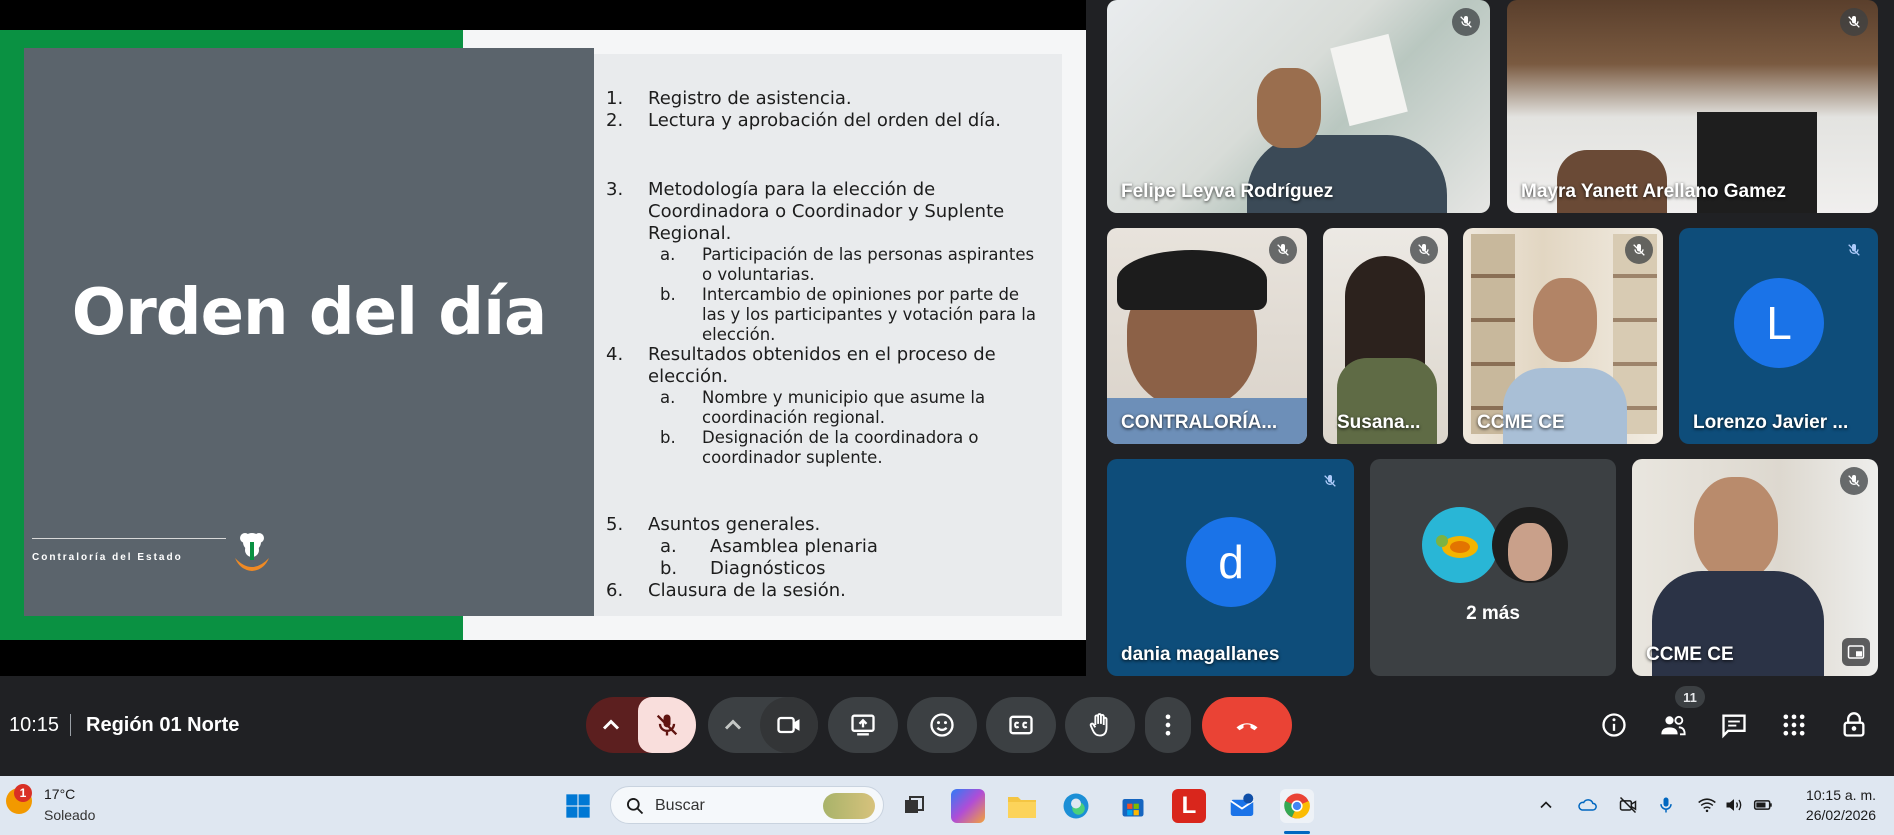 Image resolution: width=1894 pixels, height=835 pixels. I want to click on present-screen-icon, so click(863, 725).